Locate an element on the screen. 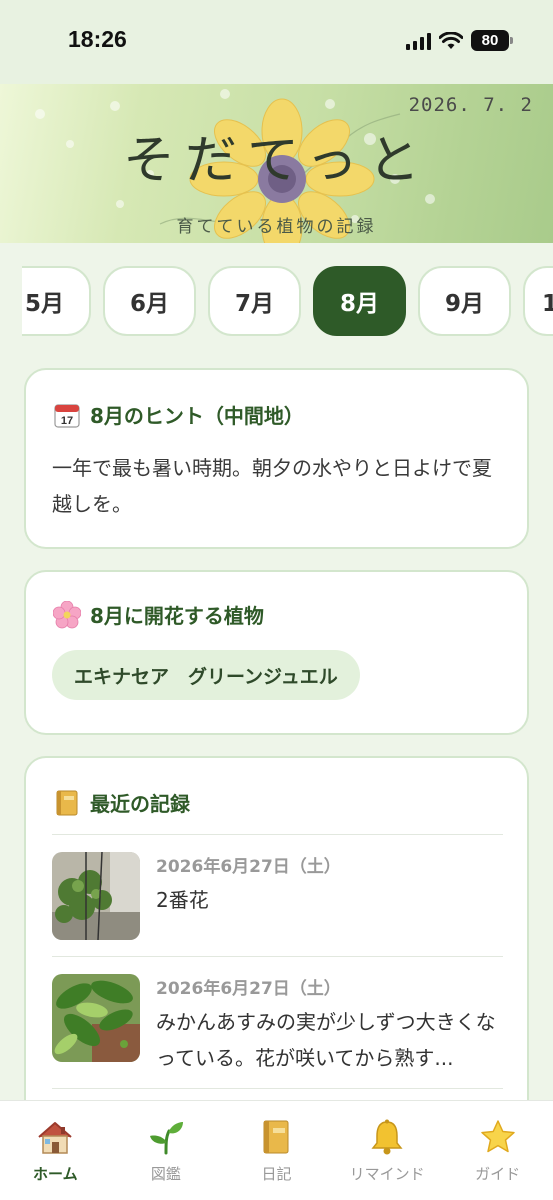 This screenshot has height=1200, width=553. hint-card-title: 17 8月のヒント（中間地） is located at coordinates (178, 414).